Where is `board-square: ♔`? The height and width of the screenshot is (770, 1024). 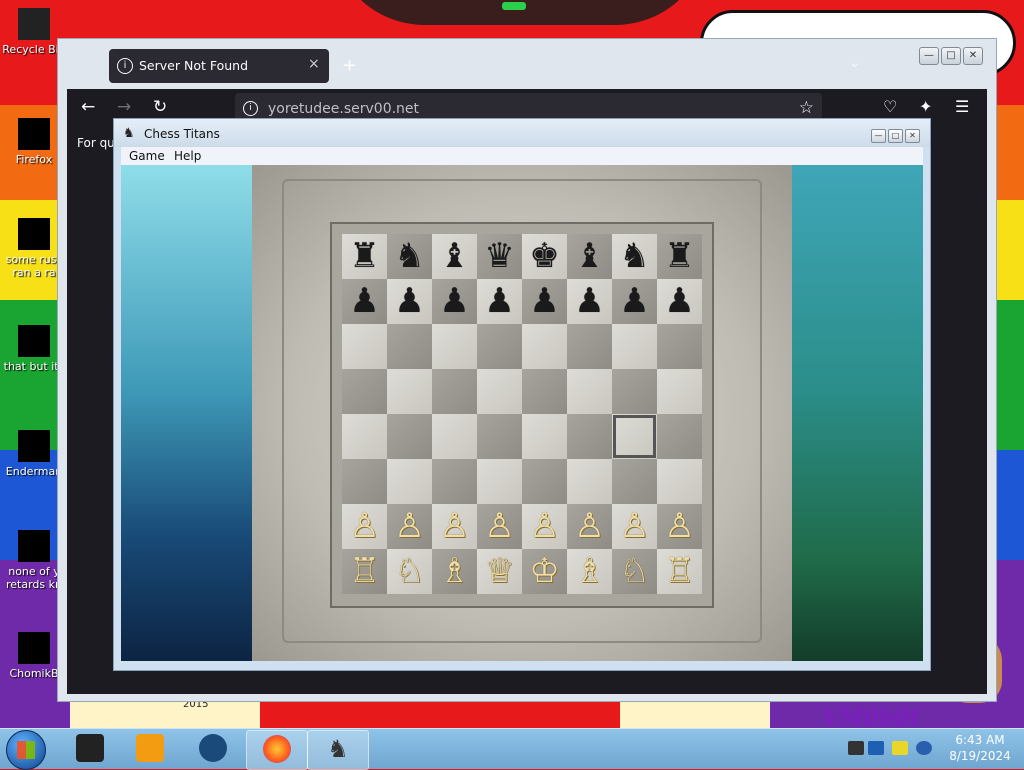
board-square: ♔ is located at coordinates (544, 571).